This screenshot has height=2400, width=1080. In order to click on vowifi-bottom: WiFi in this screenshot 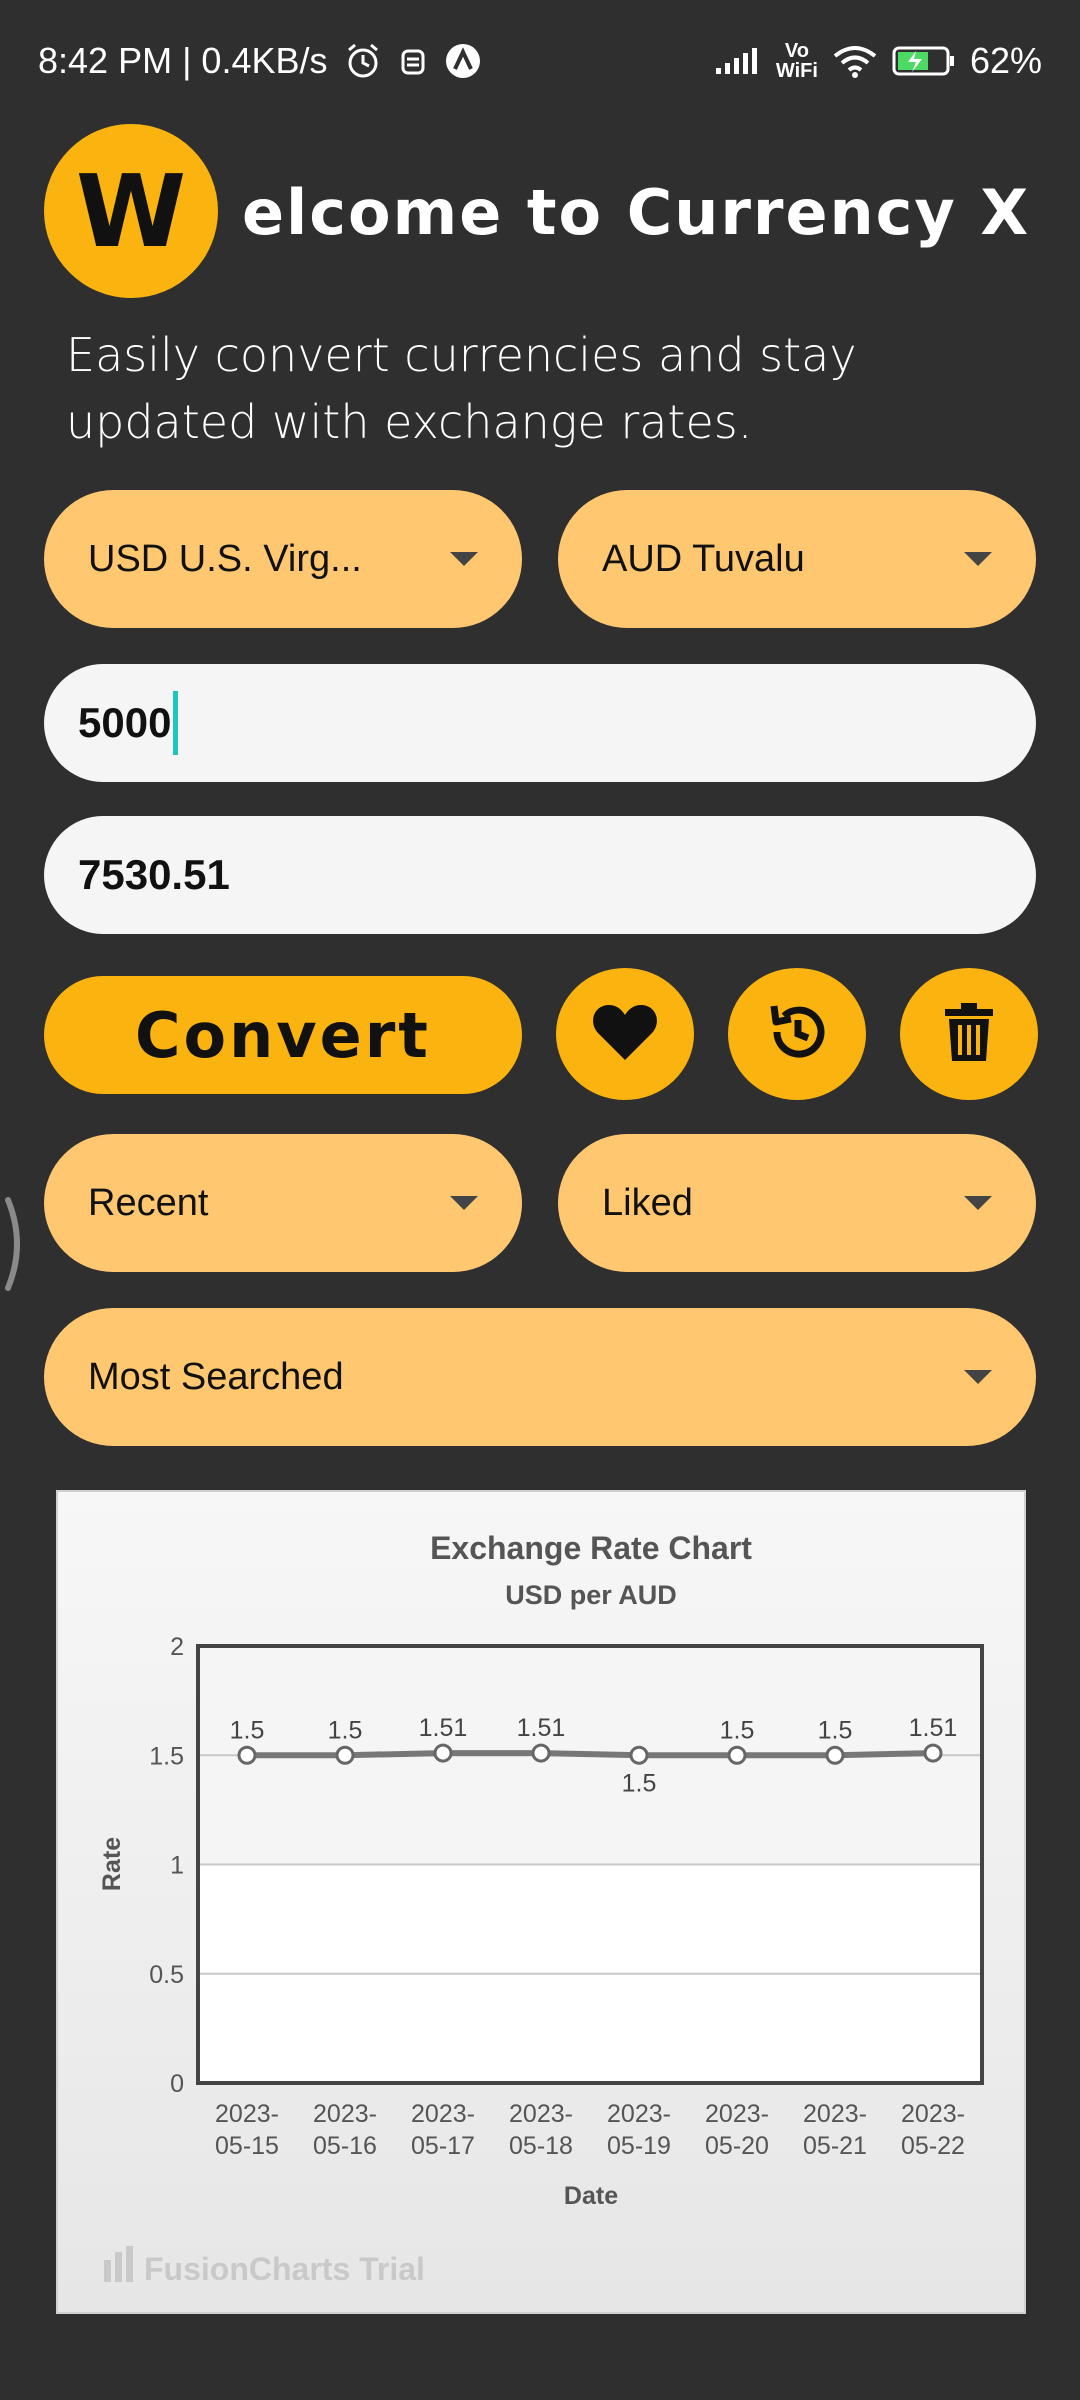, I will do `click(796, 71)`.